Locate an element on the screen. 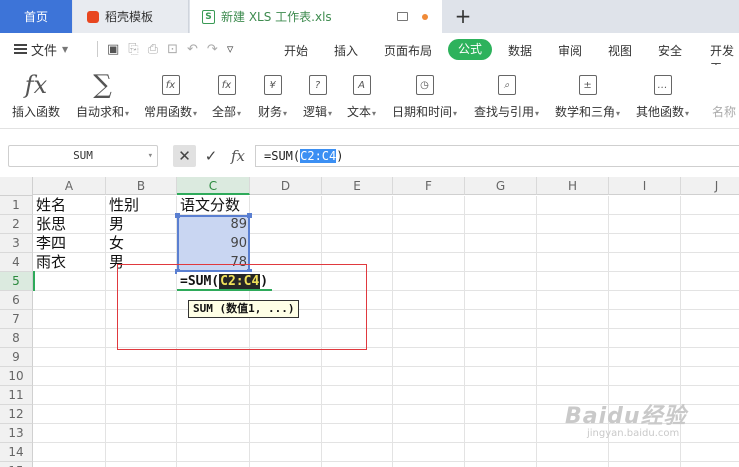 The height and width of the screenshot is (467, 739). autosum-button: ∑ 自动求和▾ is located at coordinates (102, 94).